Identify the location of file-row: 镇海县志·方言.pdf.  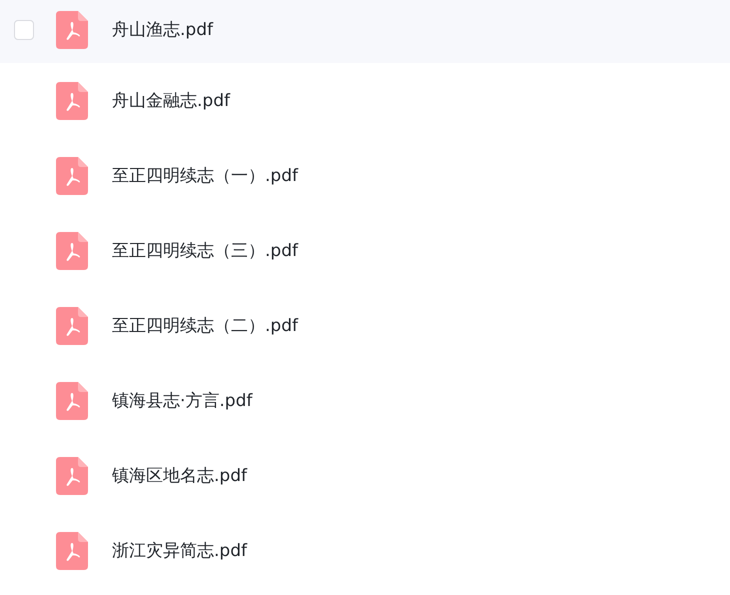
(365, 400).